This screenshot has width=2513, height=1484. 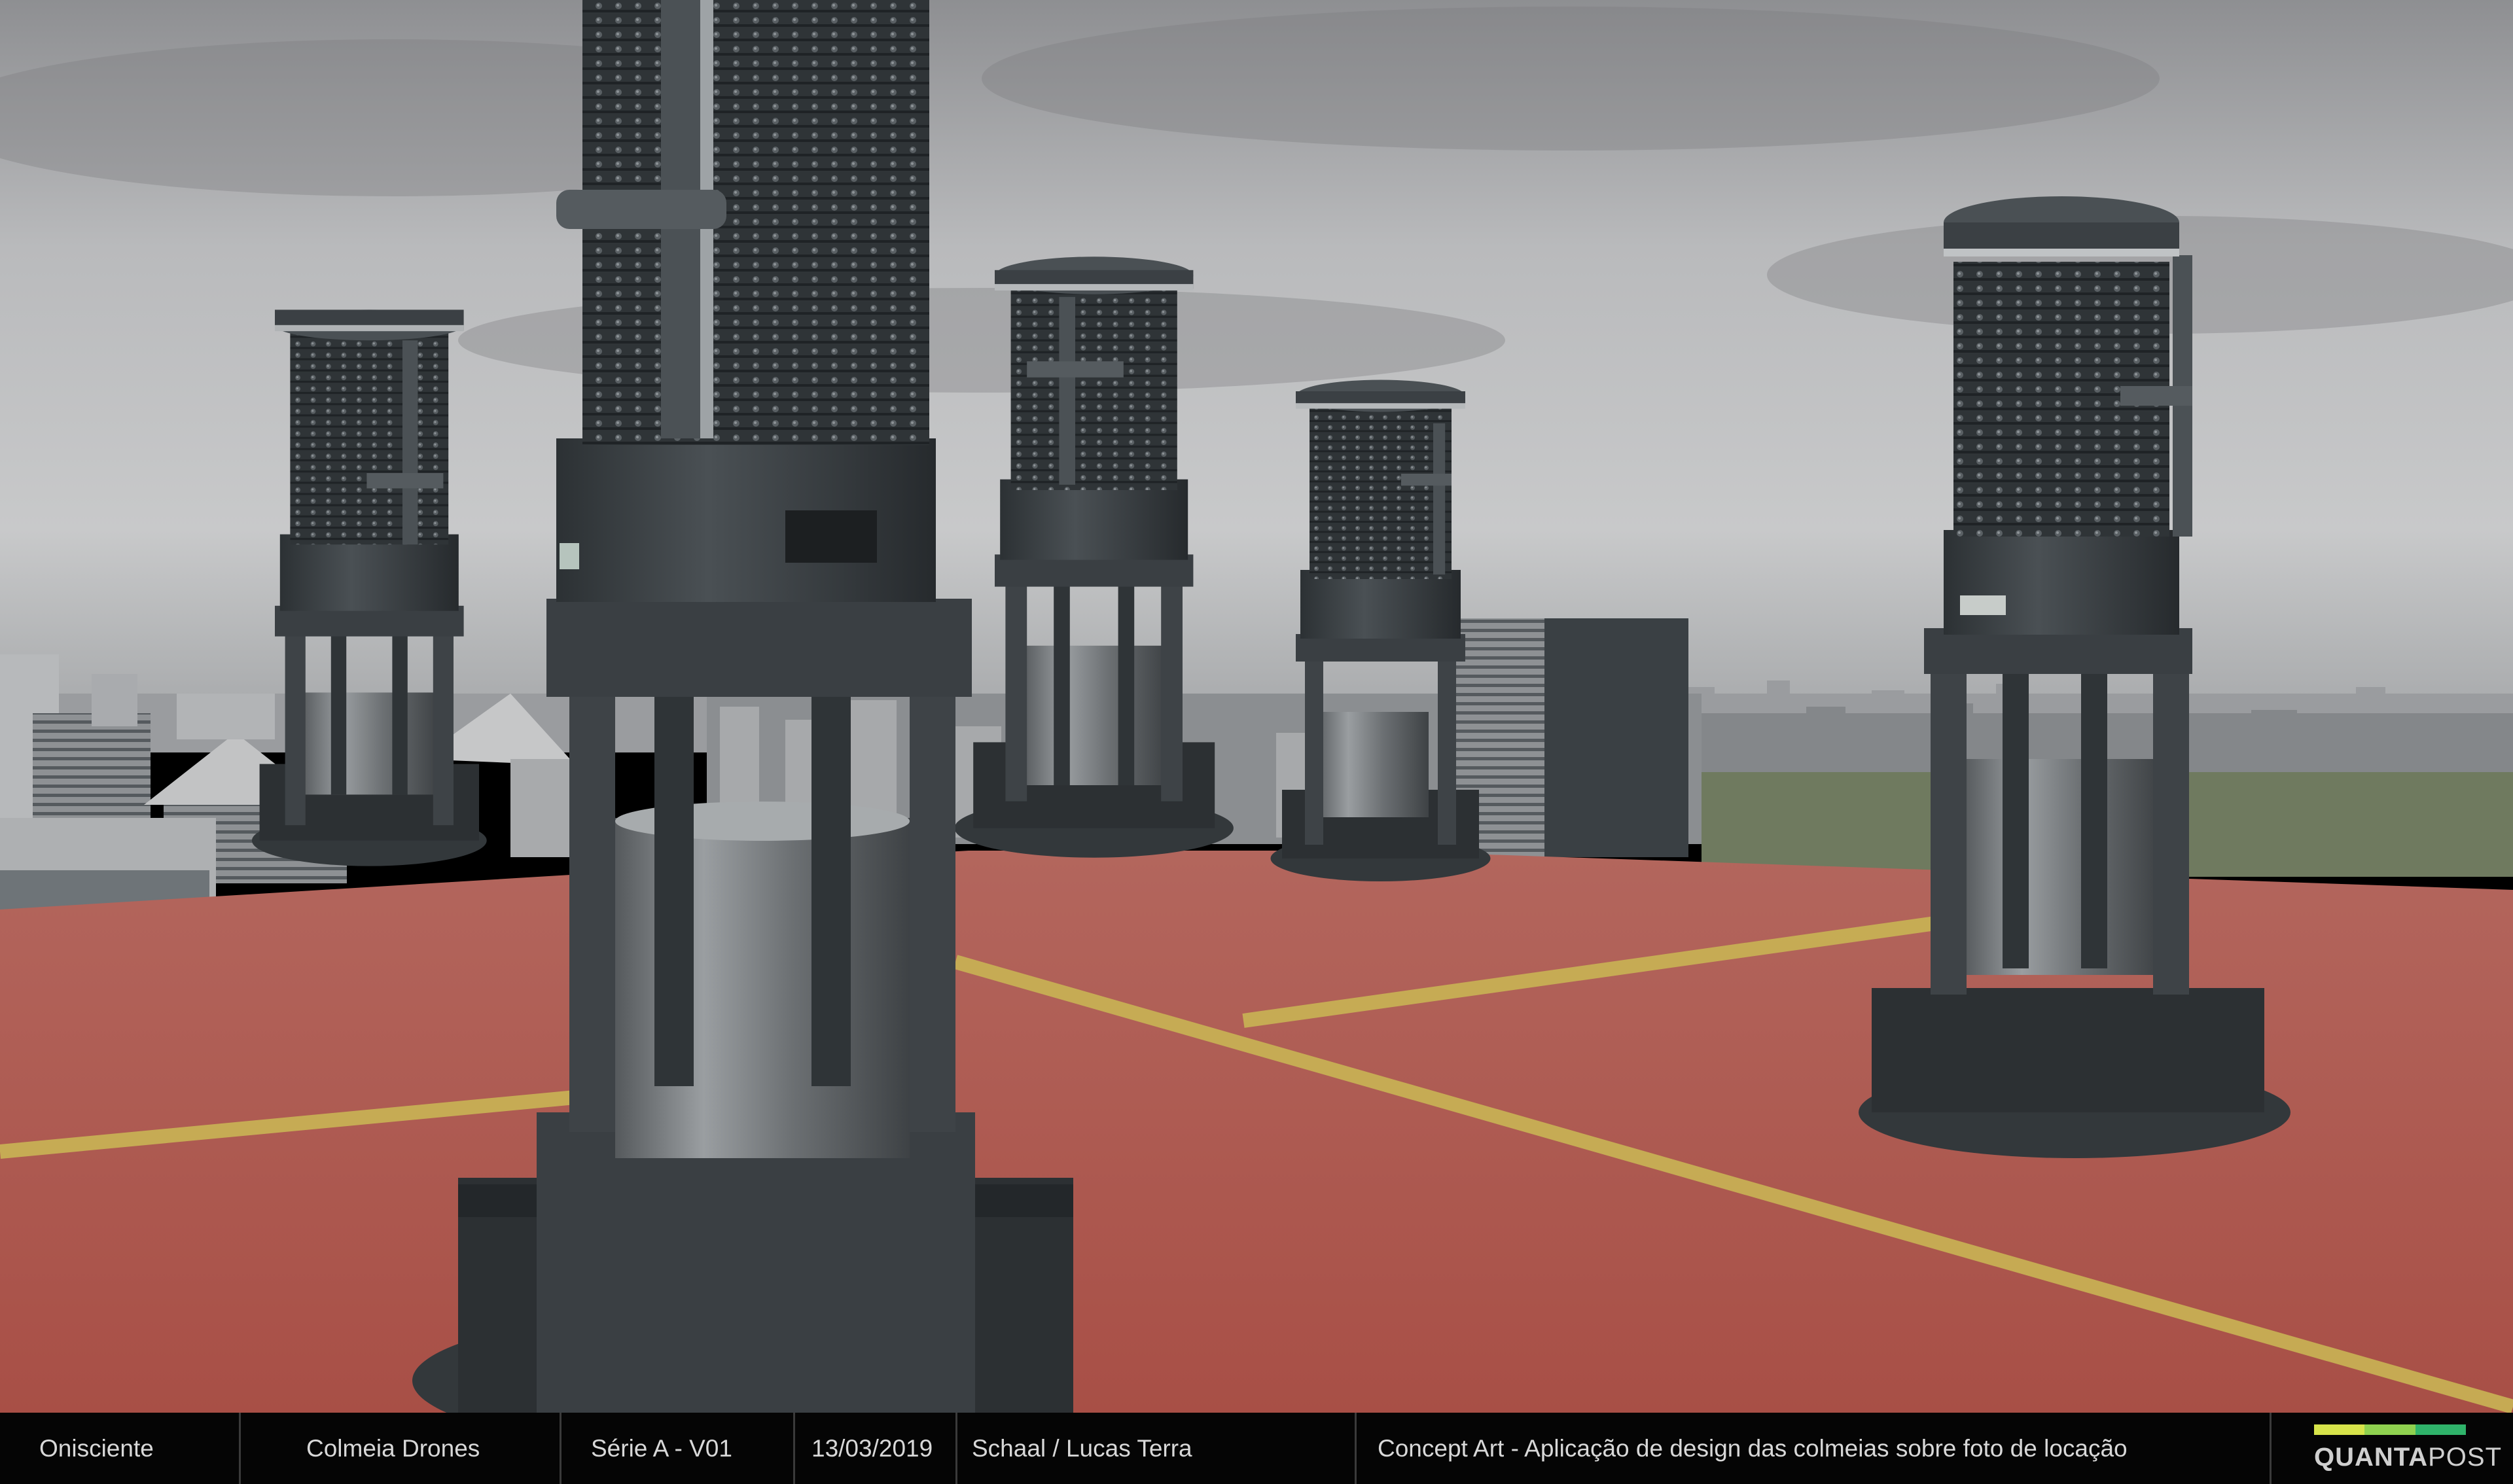 What do you see at coordinates (2339, 1429) in the screenshot?
I see `logo-bar-yellow` at bounding box center [2339, 1429].